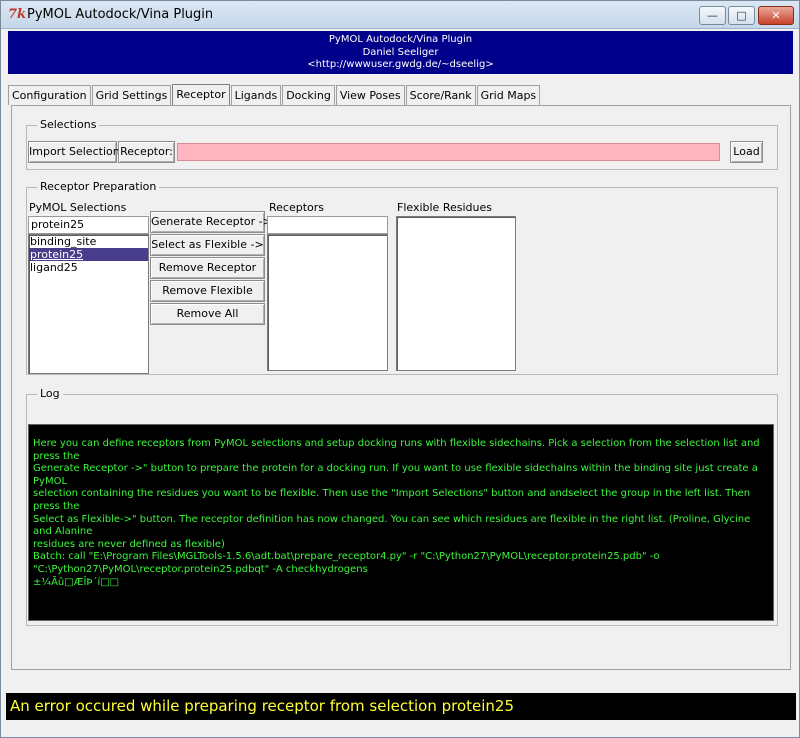  Describe the element at coordinates (88, 241) in the screenshot. I see `list-item: binding_site` at that location.